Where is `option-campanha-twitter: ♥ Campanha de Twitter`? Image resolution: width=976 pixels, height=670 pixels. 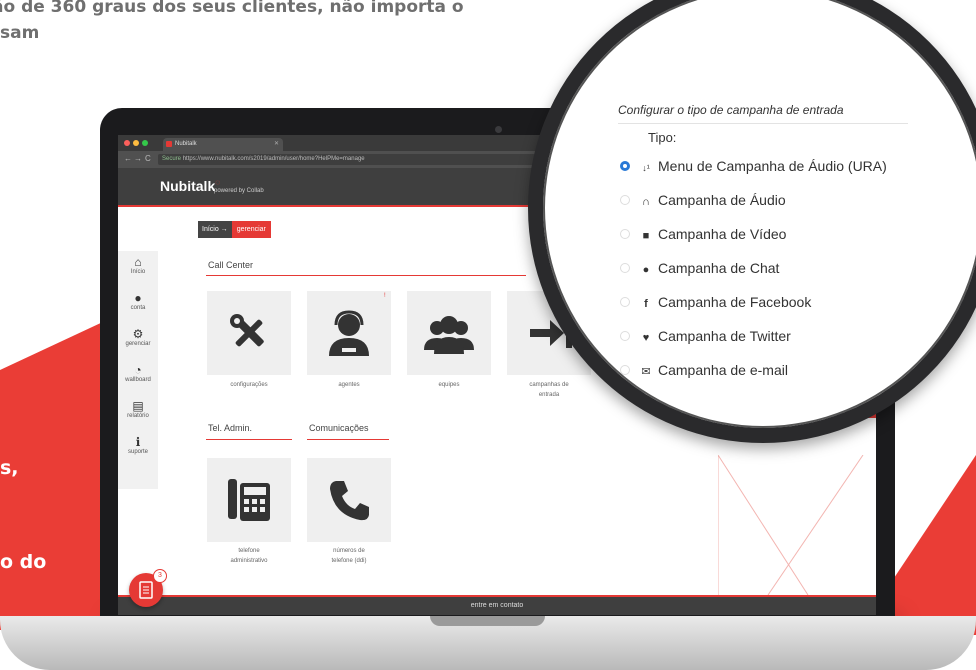 option-campanha-twitter: ♥ Campanha de Twitter is located at coordinates (763, 337).